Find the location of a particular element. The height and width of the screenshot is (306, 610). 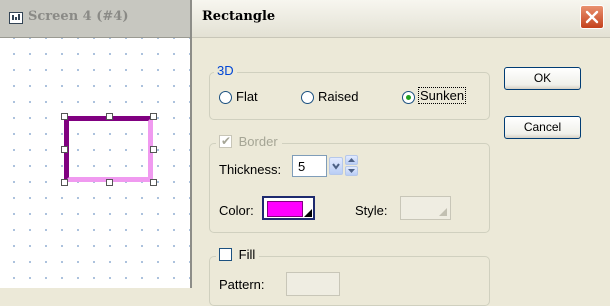

fill-checkbox-label: Fill is located at coordinates (247, 254).